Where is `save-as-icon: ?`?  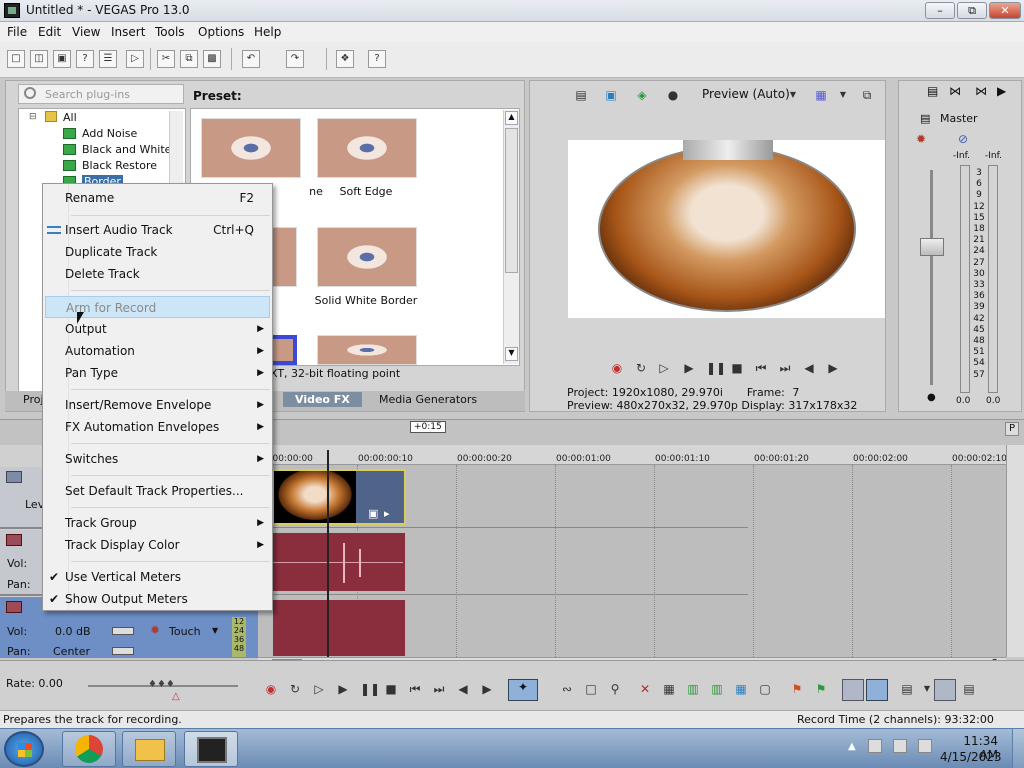
save-as-icon: ? is located at coordinates (85, 59).